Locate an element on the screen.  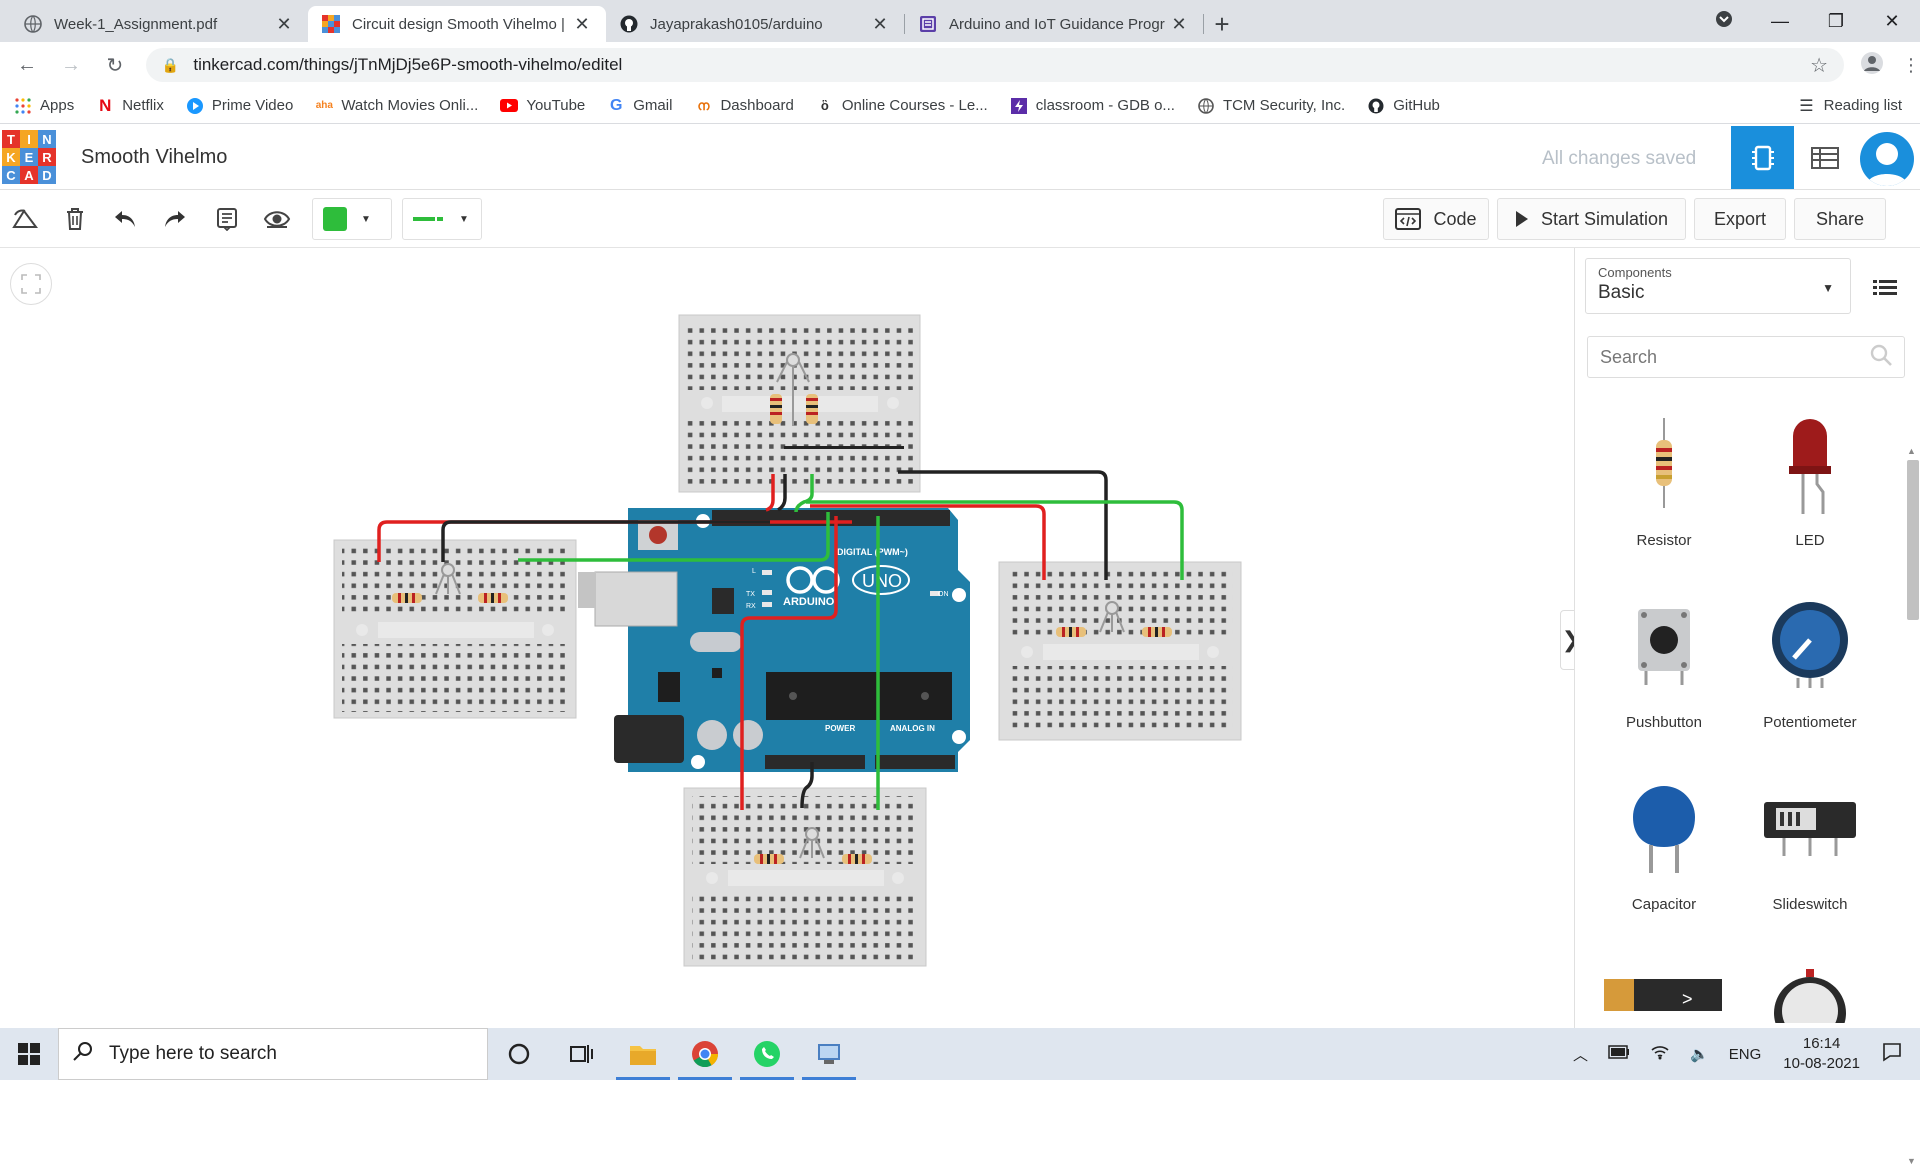
export-button: Export is located at coordinates (1740, 219).